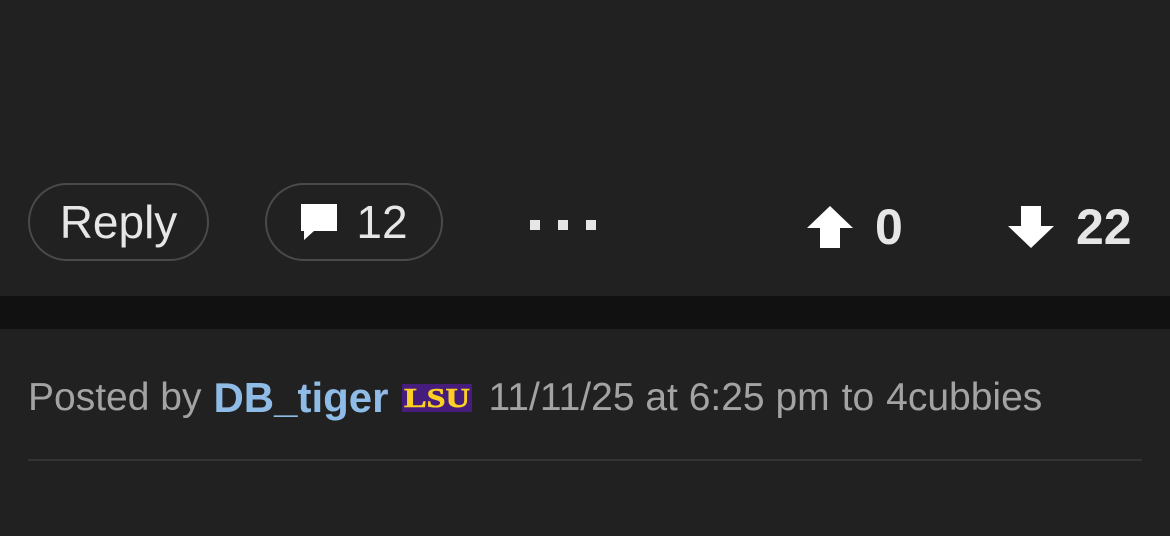 Image resolution: width=1170 pixels, height=536 pixels. What do you see at coordinates (319, 222) in the screenshot?
I see `comment-bubble-icon` at bounding box center [319, 222].